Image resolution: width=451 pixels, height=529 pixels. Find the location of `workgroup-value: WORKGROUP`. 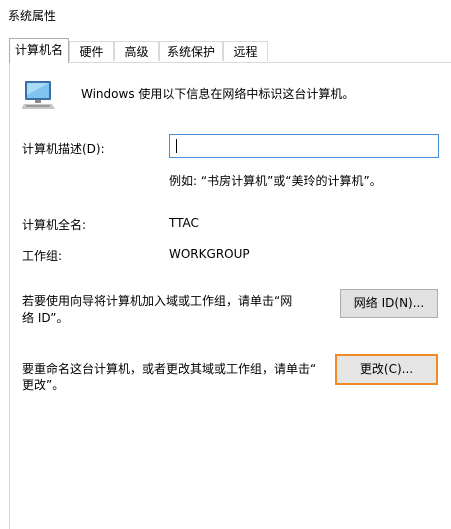

workgroup-value: WORKGROUP is located at coordinates (209, 254).